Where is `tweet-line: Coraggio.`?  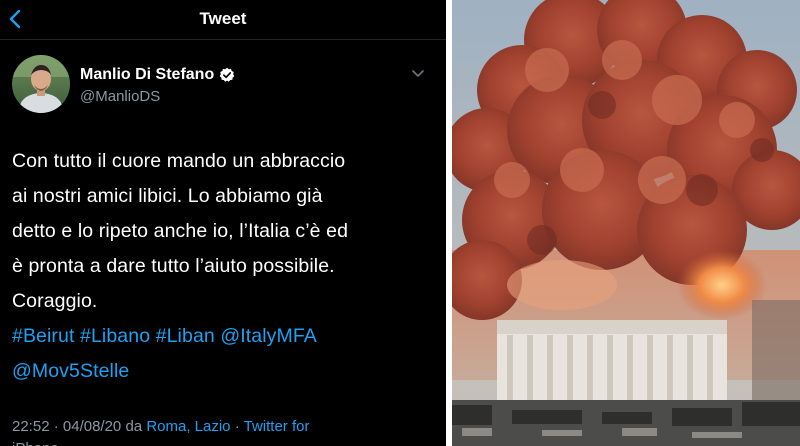 tweet-line: Coraggio. is located at coordinates (55, 301).